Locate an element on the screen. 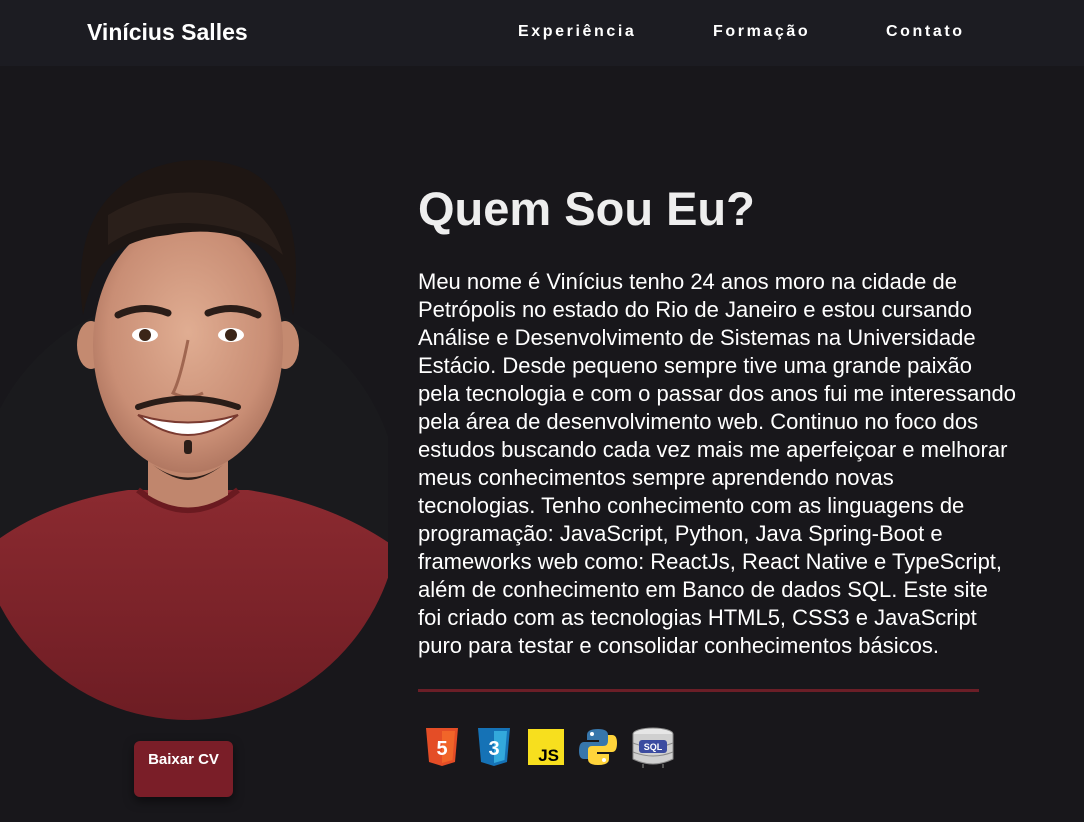  about-title: Quem Sou Eu? is located at coordinates (586, 208).